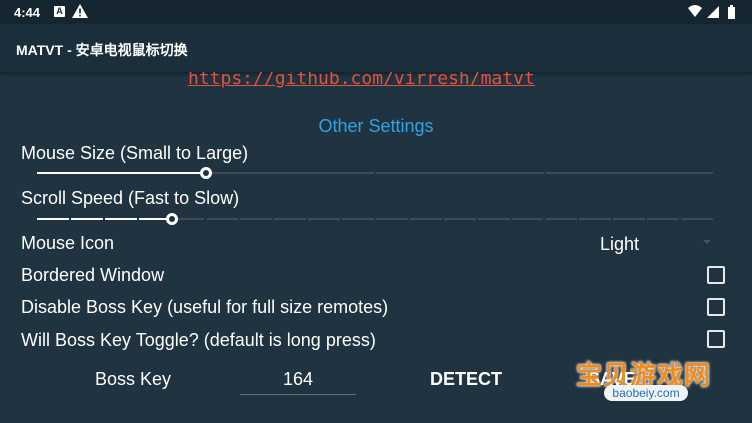 Image resolution: width=752 pixels, height=423 pixels. I want to click on app-title: MATVT - 安卓电视鼠标切换, so click(102, 50).